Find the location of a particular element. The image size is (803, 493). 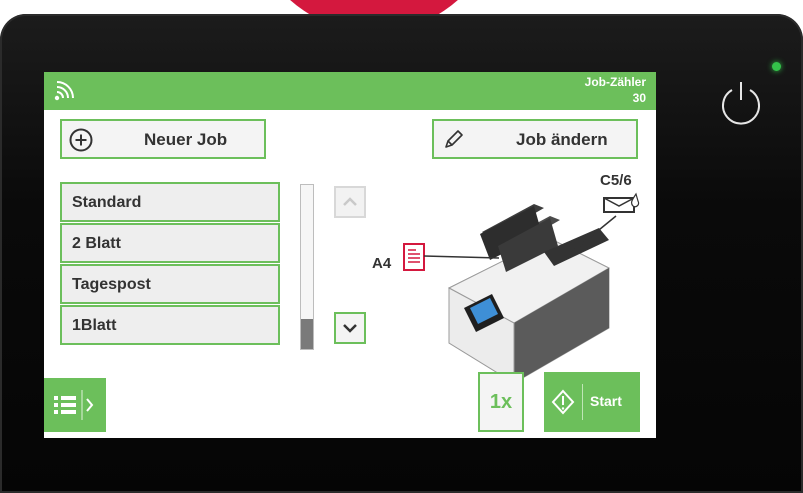

chevron-up-icon is located at coordinates (350, 201).